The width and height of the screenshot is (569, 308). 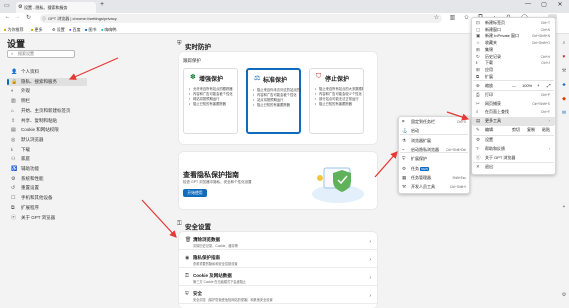 What do you see at coordinates (195, 193) in the screenshot?
I see `get-started-button: 开始使用` at bounding box center [195, 193].